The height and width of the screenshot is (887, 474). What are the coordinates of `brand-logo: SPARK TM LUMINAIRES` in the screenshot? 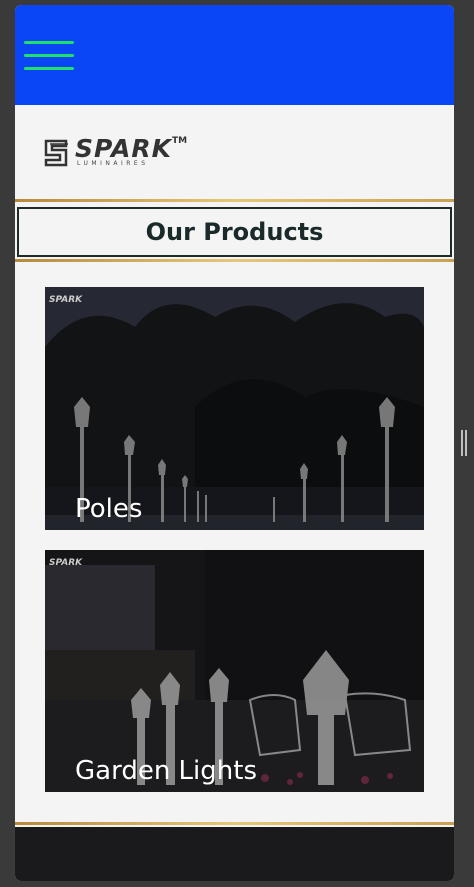 It's located at (119, 154).